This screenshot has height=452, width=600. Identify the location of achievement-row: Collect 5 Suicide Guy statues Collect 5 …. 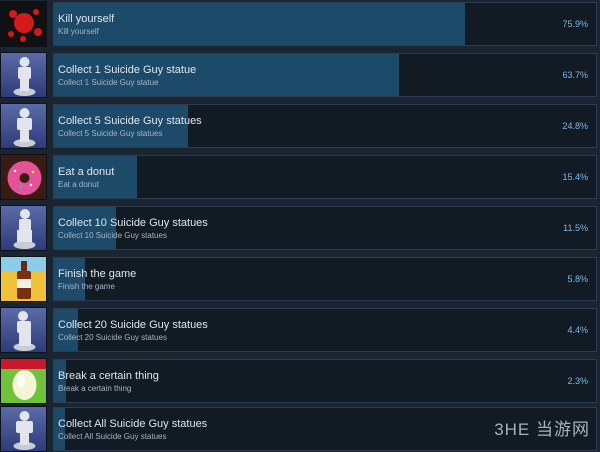
(300, 126).